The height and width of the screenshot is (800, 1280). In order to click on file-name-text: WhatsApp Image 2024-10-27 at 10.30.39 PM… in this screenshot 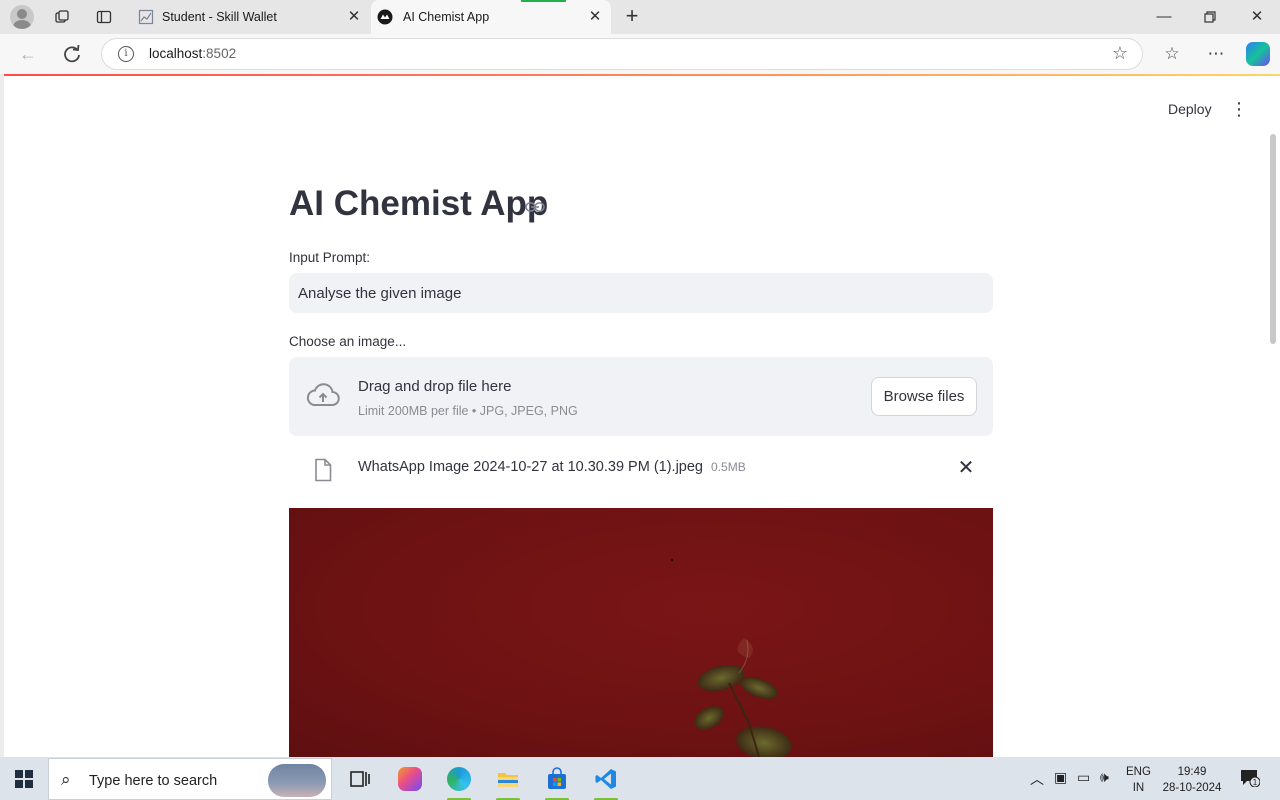, I will do `click(530, 467)`.